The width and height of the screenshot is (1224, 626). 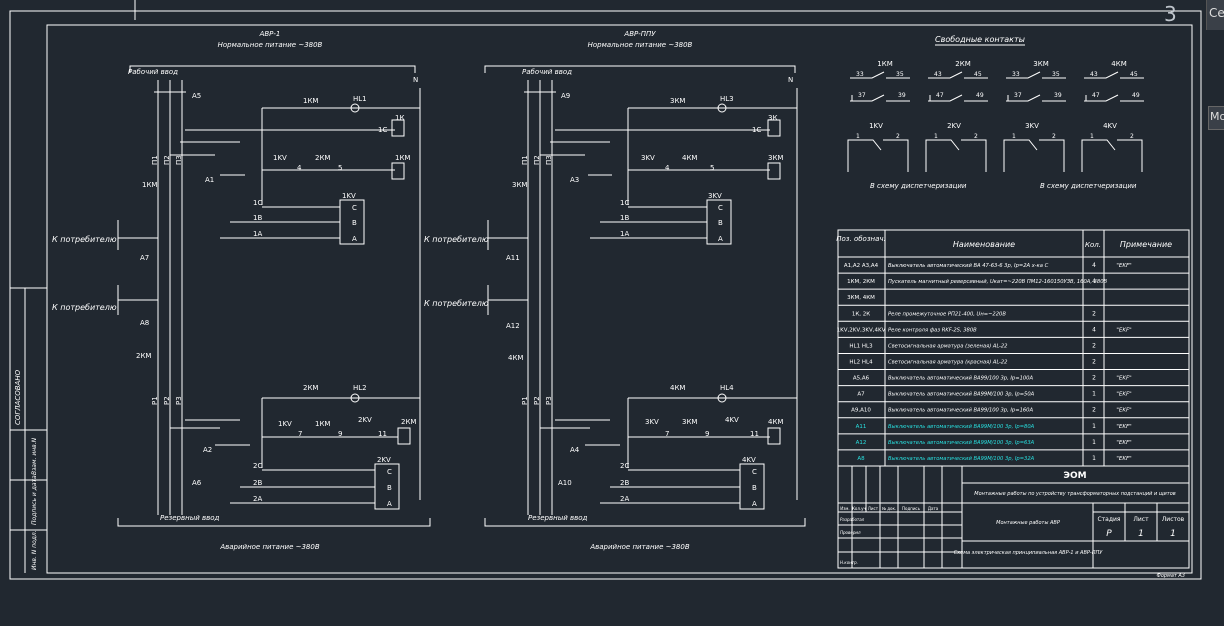 What do you see at coordinates (861, 427) in the screenshot?
I see `spec-pos: A11` at bounding box center [861, 427].